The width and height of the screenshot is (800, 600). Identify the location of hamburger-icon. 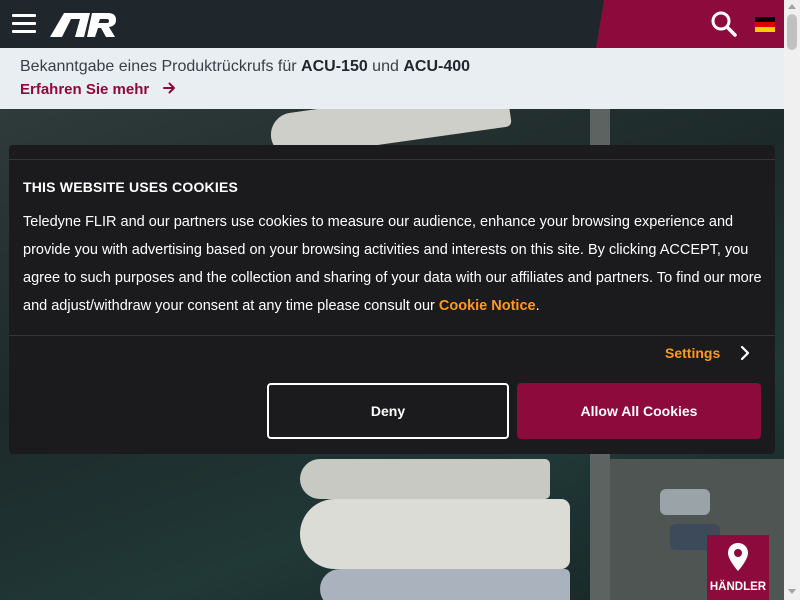
(24, 24).